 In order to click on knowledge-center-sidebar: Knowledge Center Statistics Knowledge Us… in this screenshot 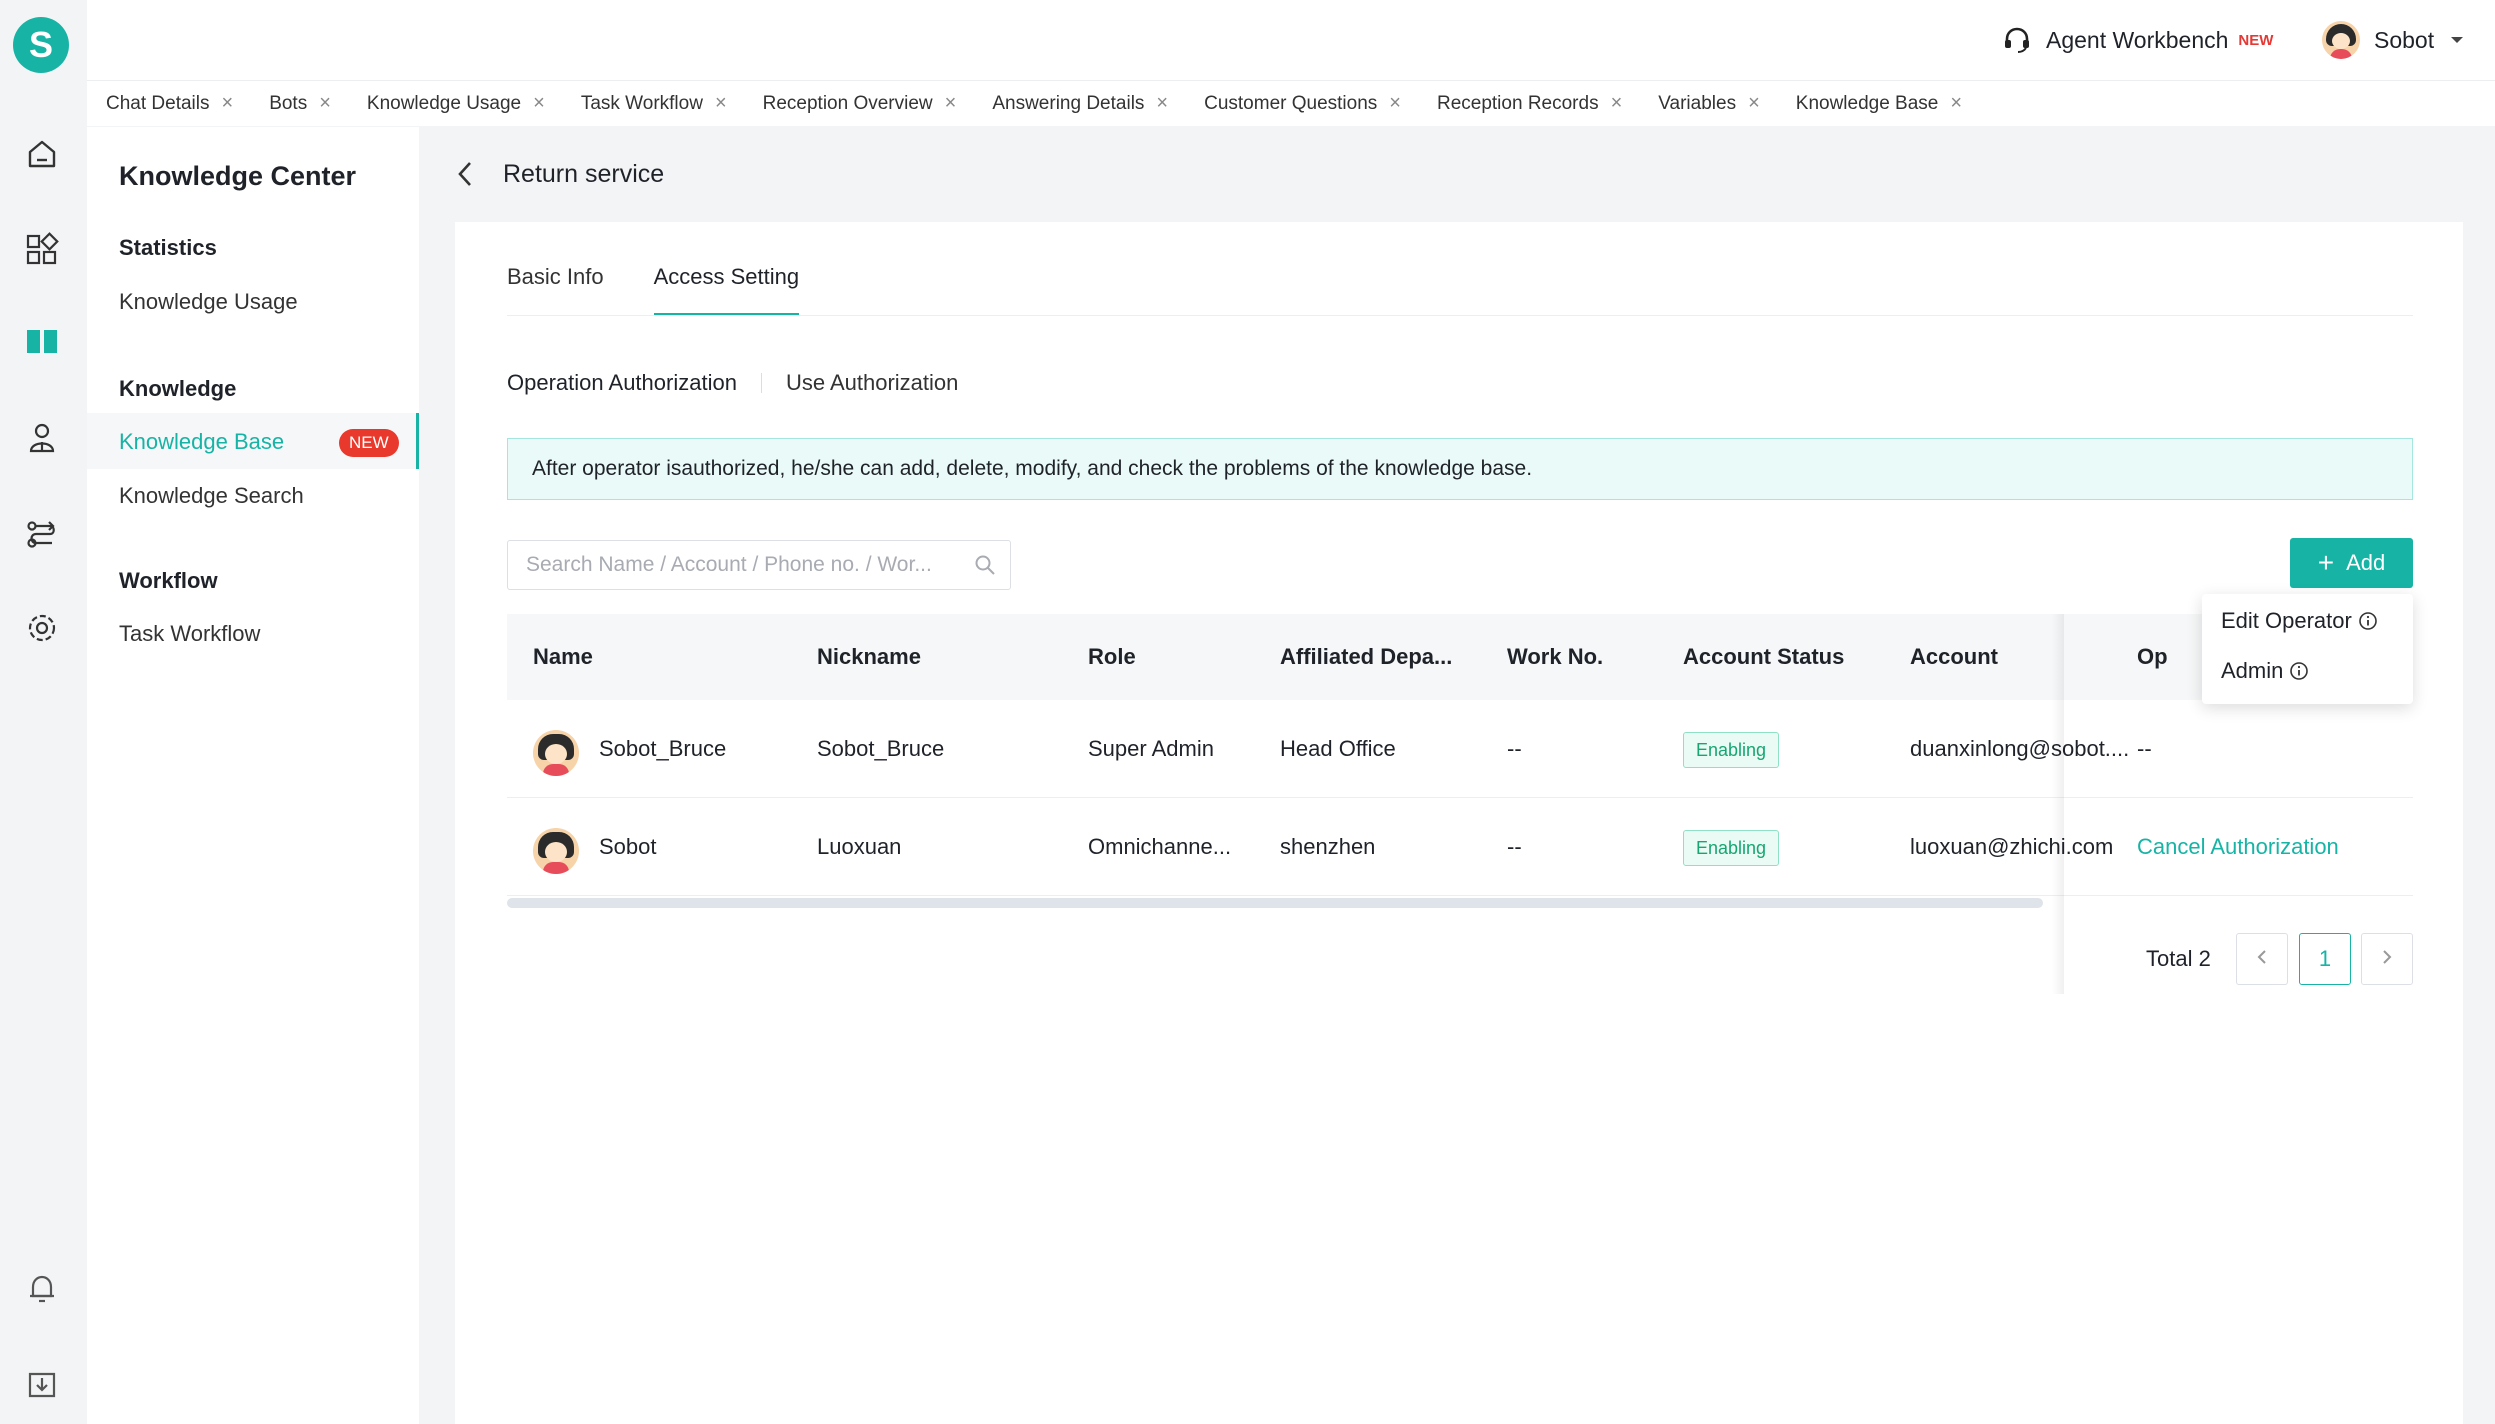, I will do `click(253, 775)`.